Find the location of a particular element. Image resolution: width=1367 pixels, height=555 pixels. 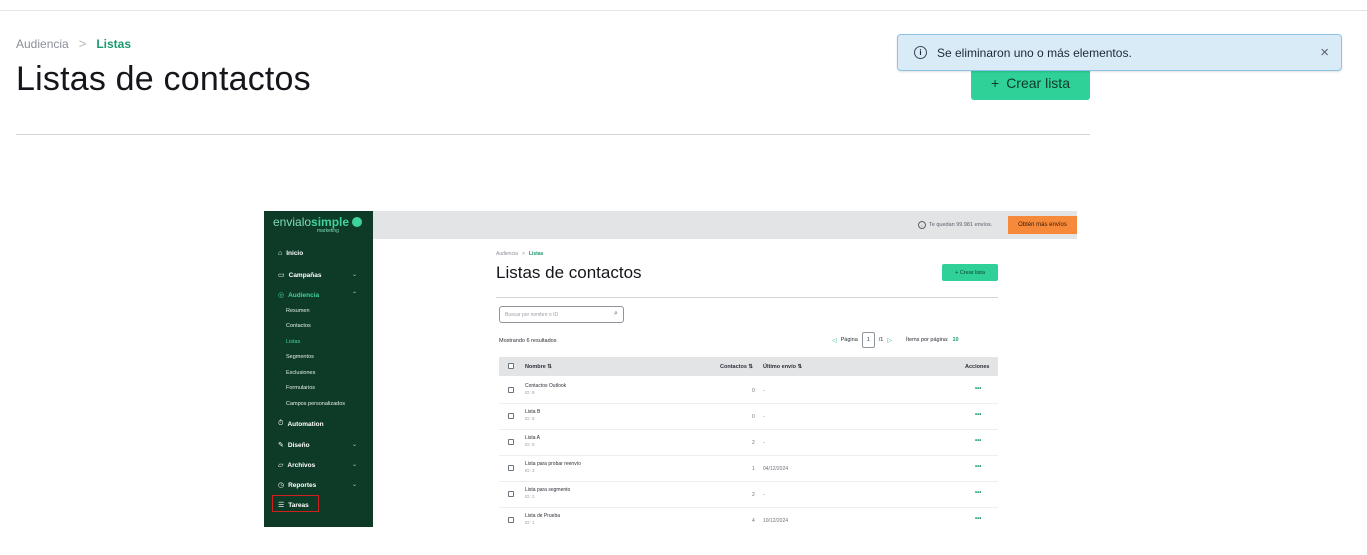

row-name: Lista A is located at coordinates (532, 438).